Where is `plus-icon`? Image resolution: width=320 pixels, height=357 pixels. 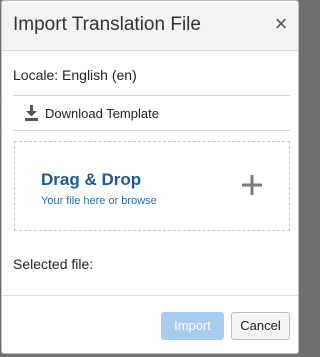 plus-icon is located at coordinates (252, 185).